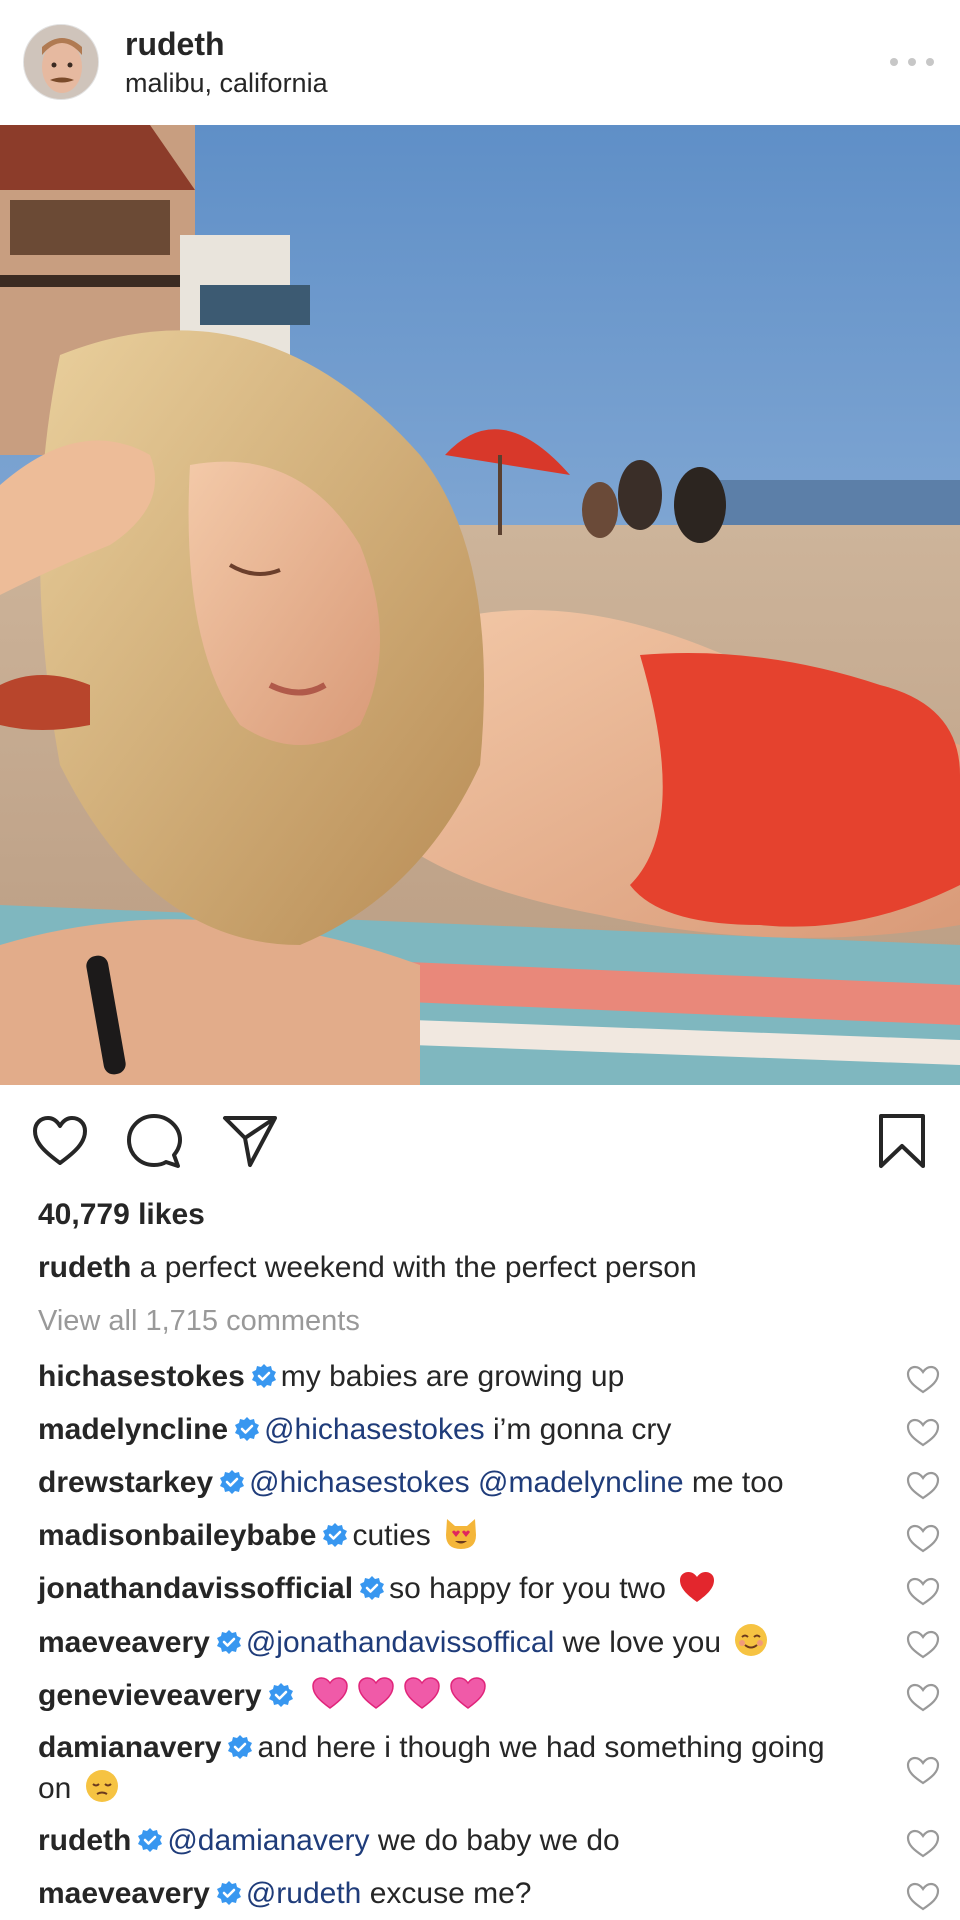 This screenshot has width=960, height=1920. Describe the element at coordinates (60, 1141) in the screenshot. I see `heart-outline-icon` at that location.